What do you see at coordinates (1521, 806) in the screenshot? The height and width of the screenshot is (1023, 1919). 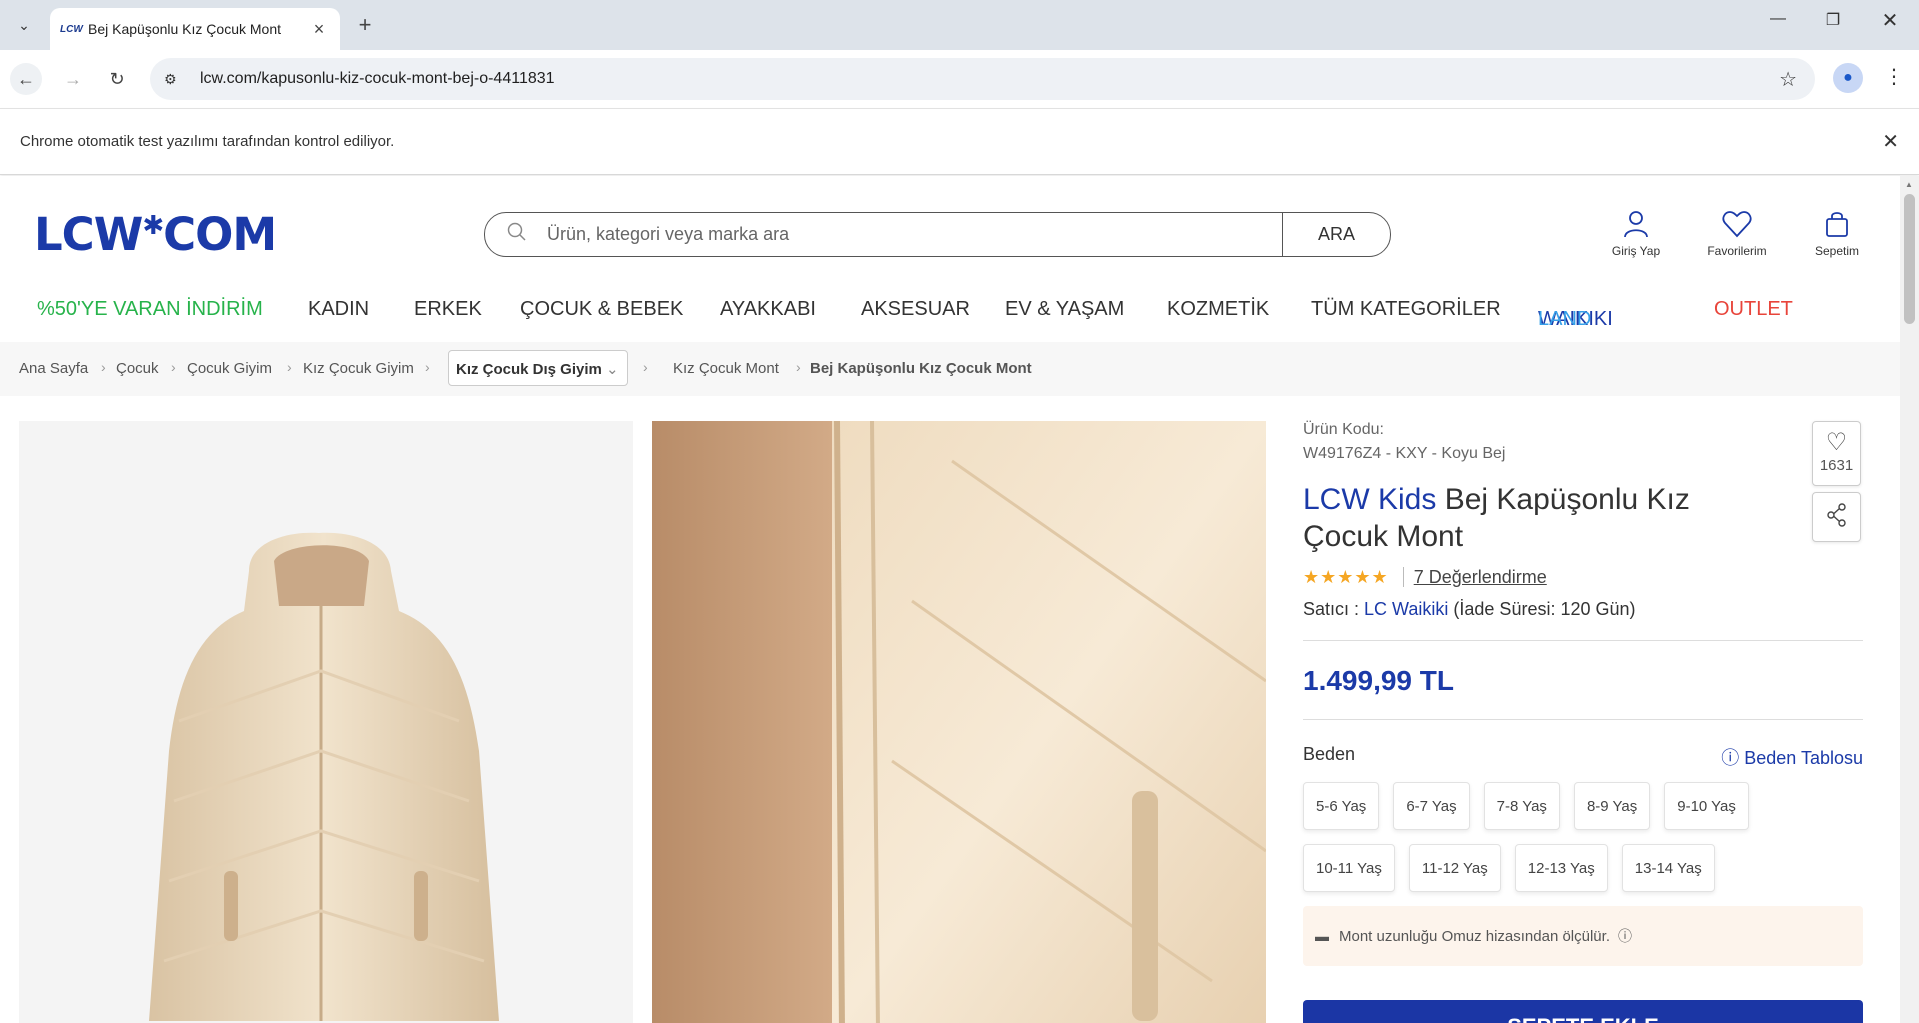 I see `size-option: 7-8 Yaş` at bounding box center [1521, 806].